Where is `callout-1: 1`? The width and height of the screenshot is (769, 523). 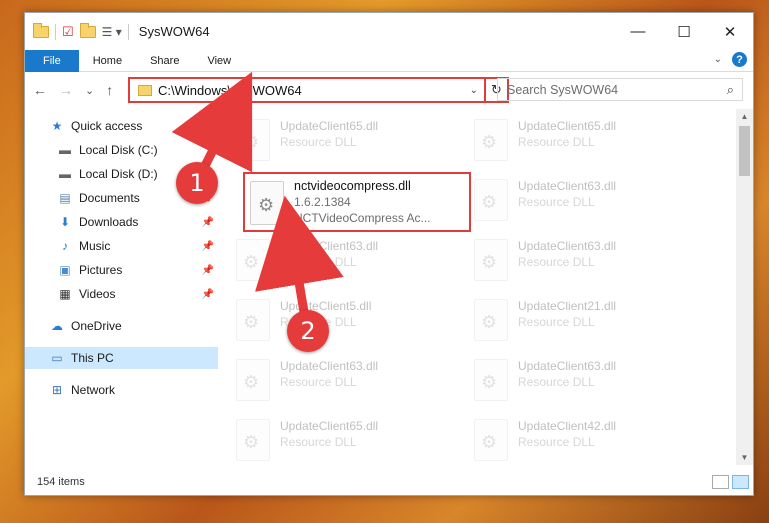
callout-1: 1 is located at coordinates (197, 183).